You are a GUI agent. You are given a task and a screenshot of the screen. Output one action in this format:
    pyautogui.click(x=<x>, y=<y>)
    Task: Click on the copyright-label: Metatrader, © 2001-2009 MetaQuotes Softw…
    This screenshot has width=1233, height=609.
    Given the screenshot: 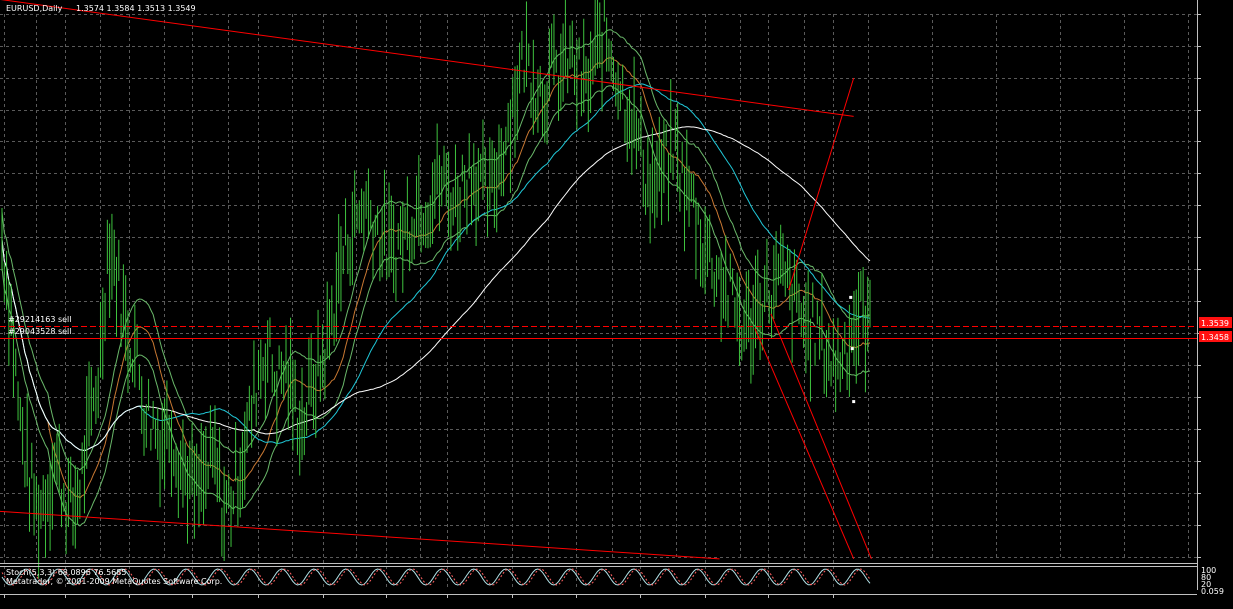 What is the action you would take?
    pyautogui.click(x=114, y=581)
    